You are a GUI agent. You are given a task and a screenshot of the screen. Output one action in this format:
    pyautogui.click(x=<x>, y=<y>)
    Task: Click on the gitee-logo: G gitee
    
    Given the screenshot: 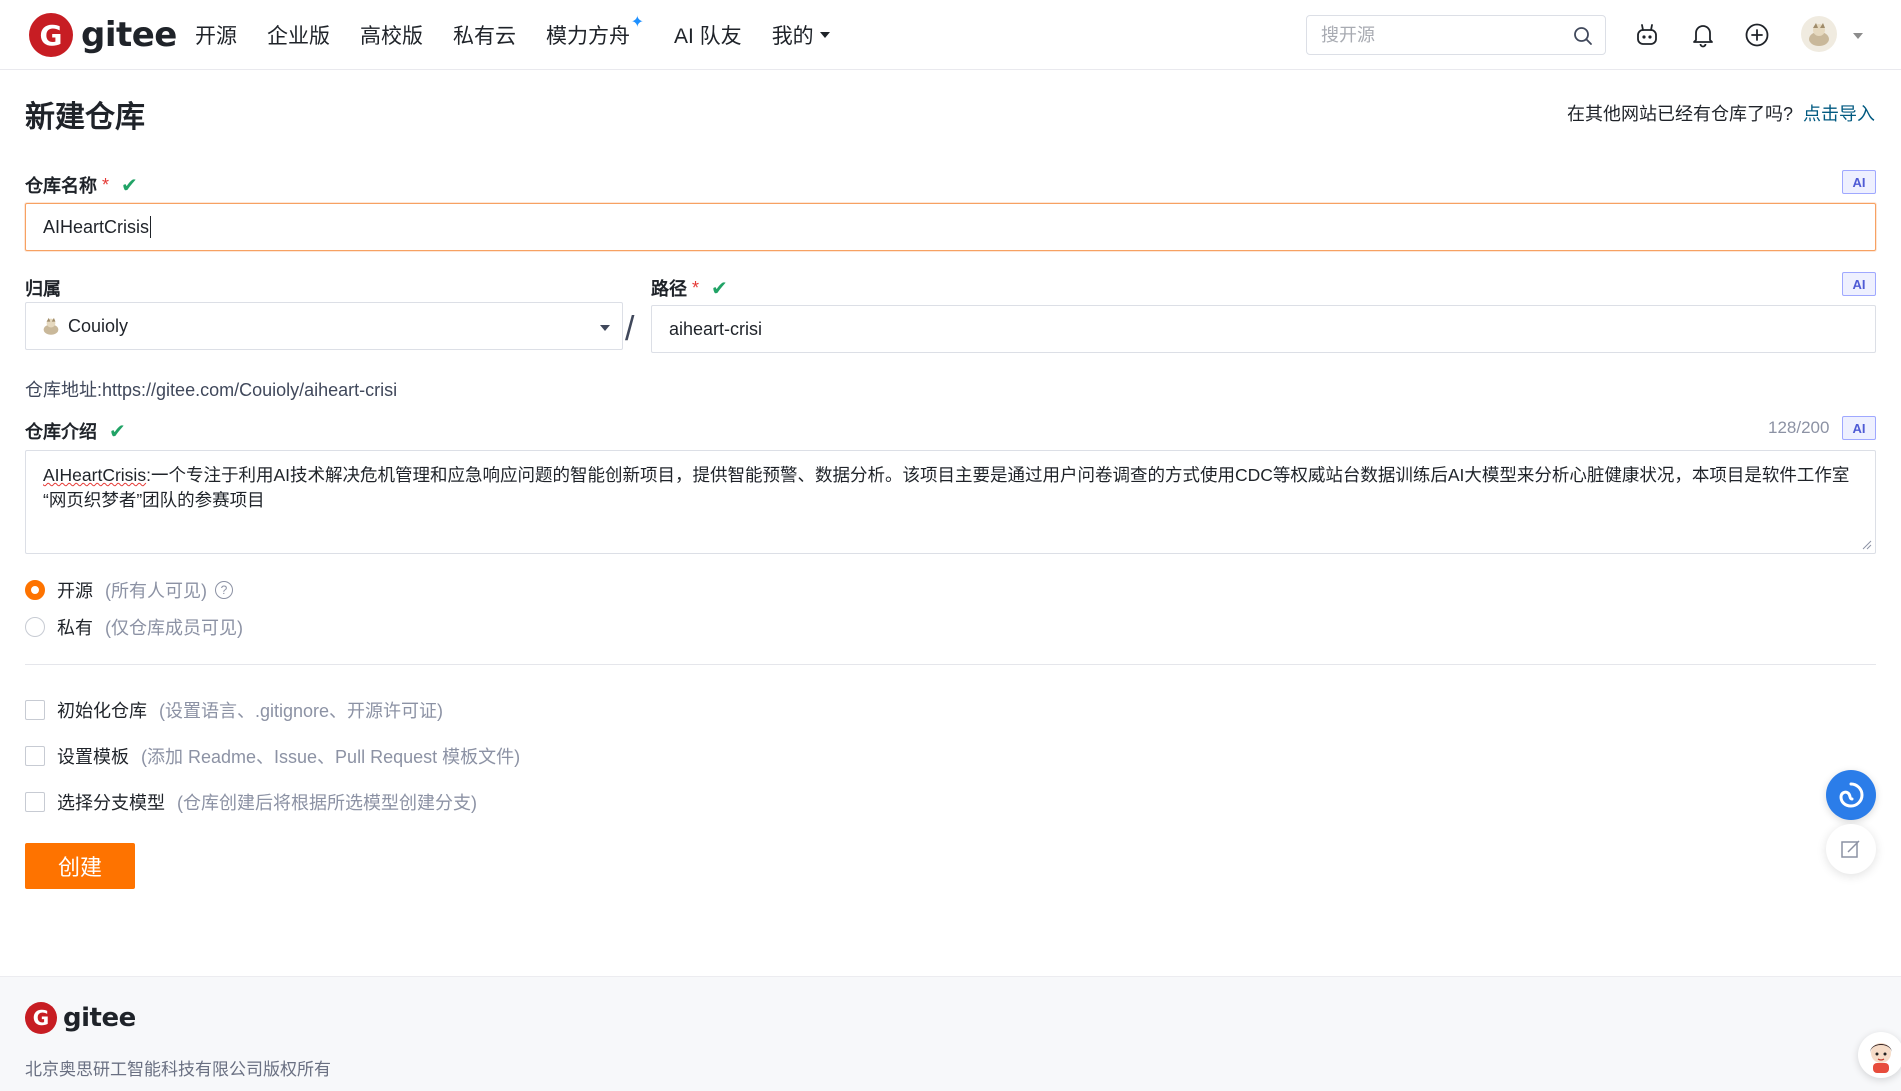 What is the action you would take?
    pyautogui.click(x=103, y=35)
    